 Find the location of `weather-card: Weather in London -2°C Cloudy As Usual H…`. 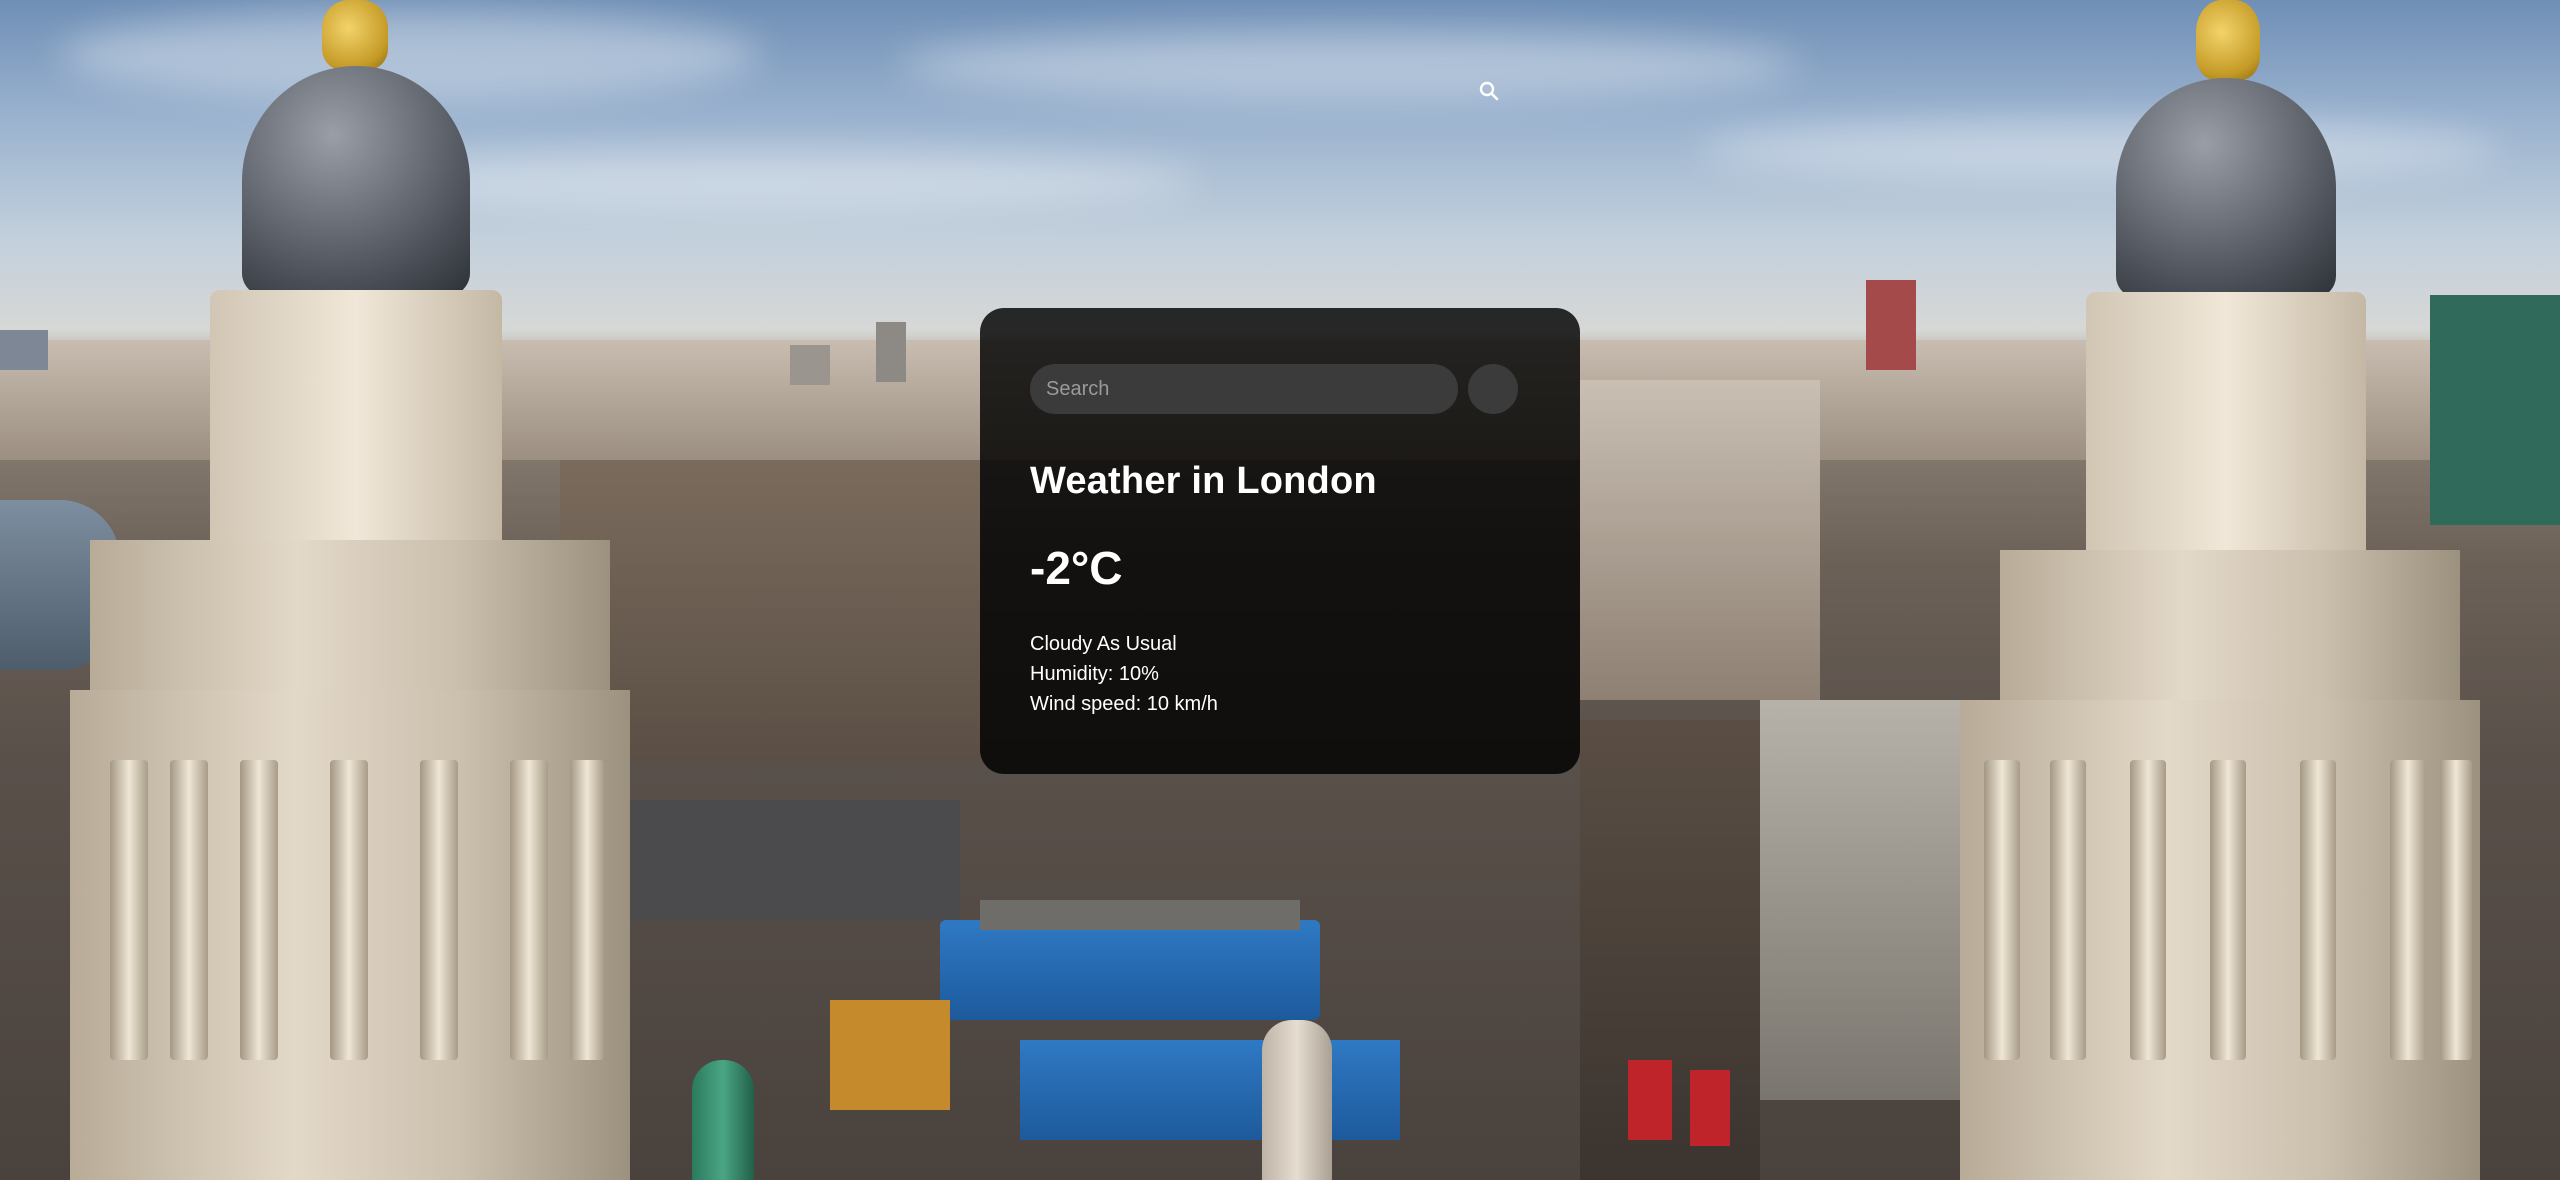

weather-card: Weather in London -2°C Cloudy As Usual H… is located at coordinates (1280, 541).